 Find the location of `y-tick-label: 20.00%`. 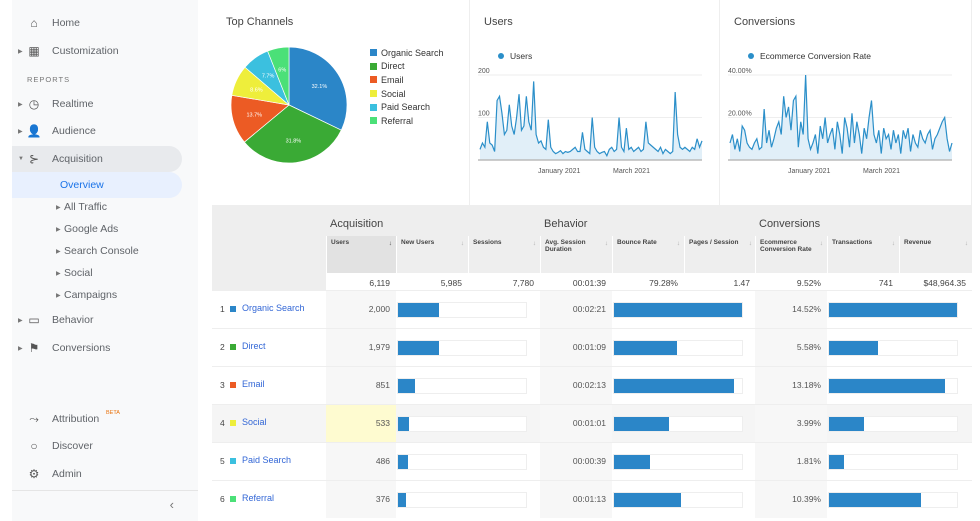

y-tick-label: 20.00% is located at coordinates (740, 114).